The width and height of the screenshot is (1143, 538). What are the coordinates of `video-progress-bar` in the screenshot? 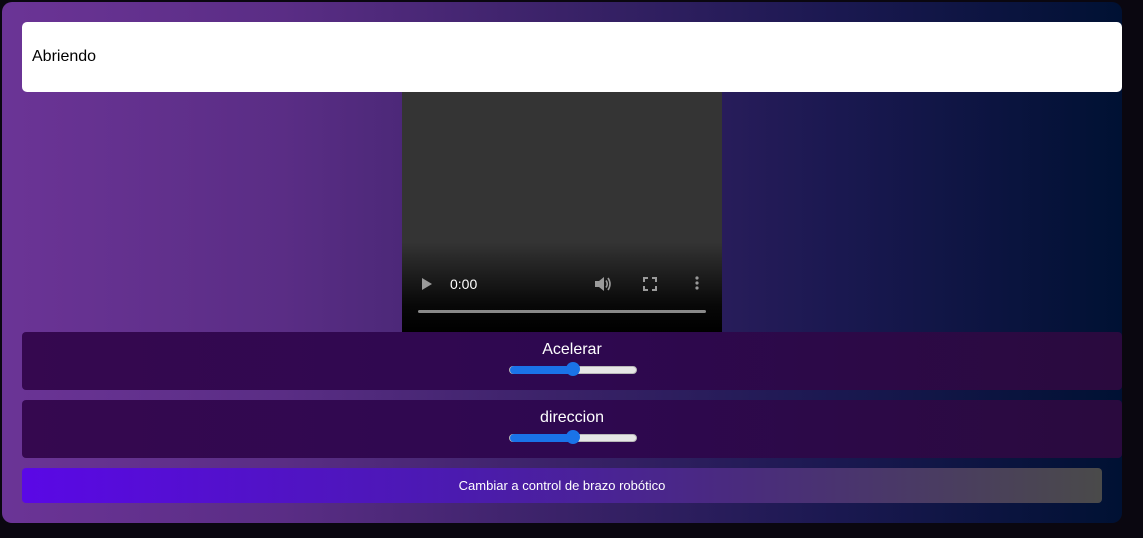 It's located at (562, 311).